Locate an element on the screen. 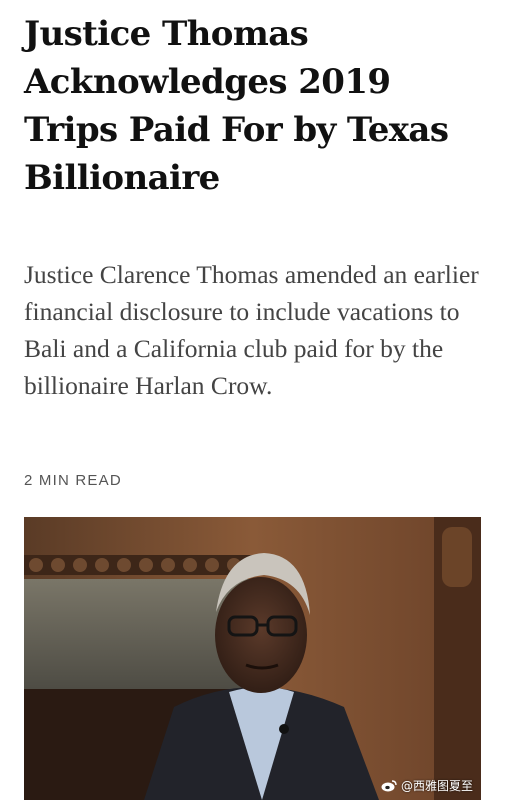 This screenshot has height=800, width=505. weibo-icon is located at coordinates (389, 785).